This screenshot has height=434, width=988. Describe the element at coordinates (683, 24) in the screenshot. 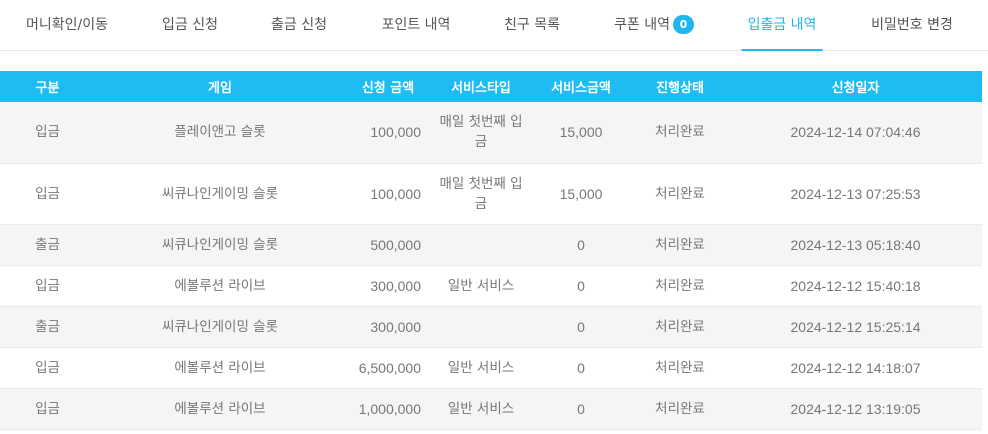

I see `coupon-count-badge: 0` at that location.